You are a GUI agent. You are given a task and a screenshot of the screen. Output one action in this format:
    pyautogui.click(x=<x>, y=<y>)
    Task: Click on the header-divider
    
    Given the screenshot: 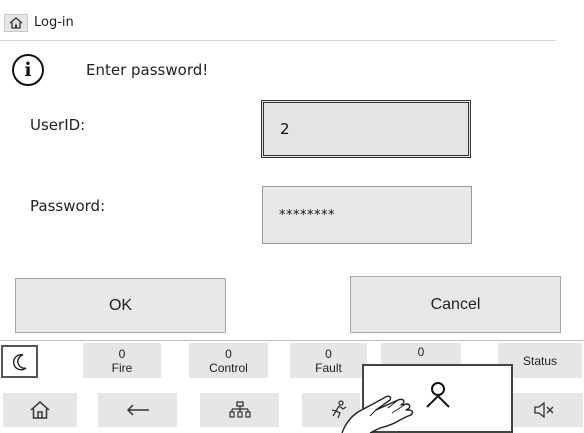 What is the action you would take?
    pyautogui.click(x=278, y=40)
    